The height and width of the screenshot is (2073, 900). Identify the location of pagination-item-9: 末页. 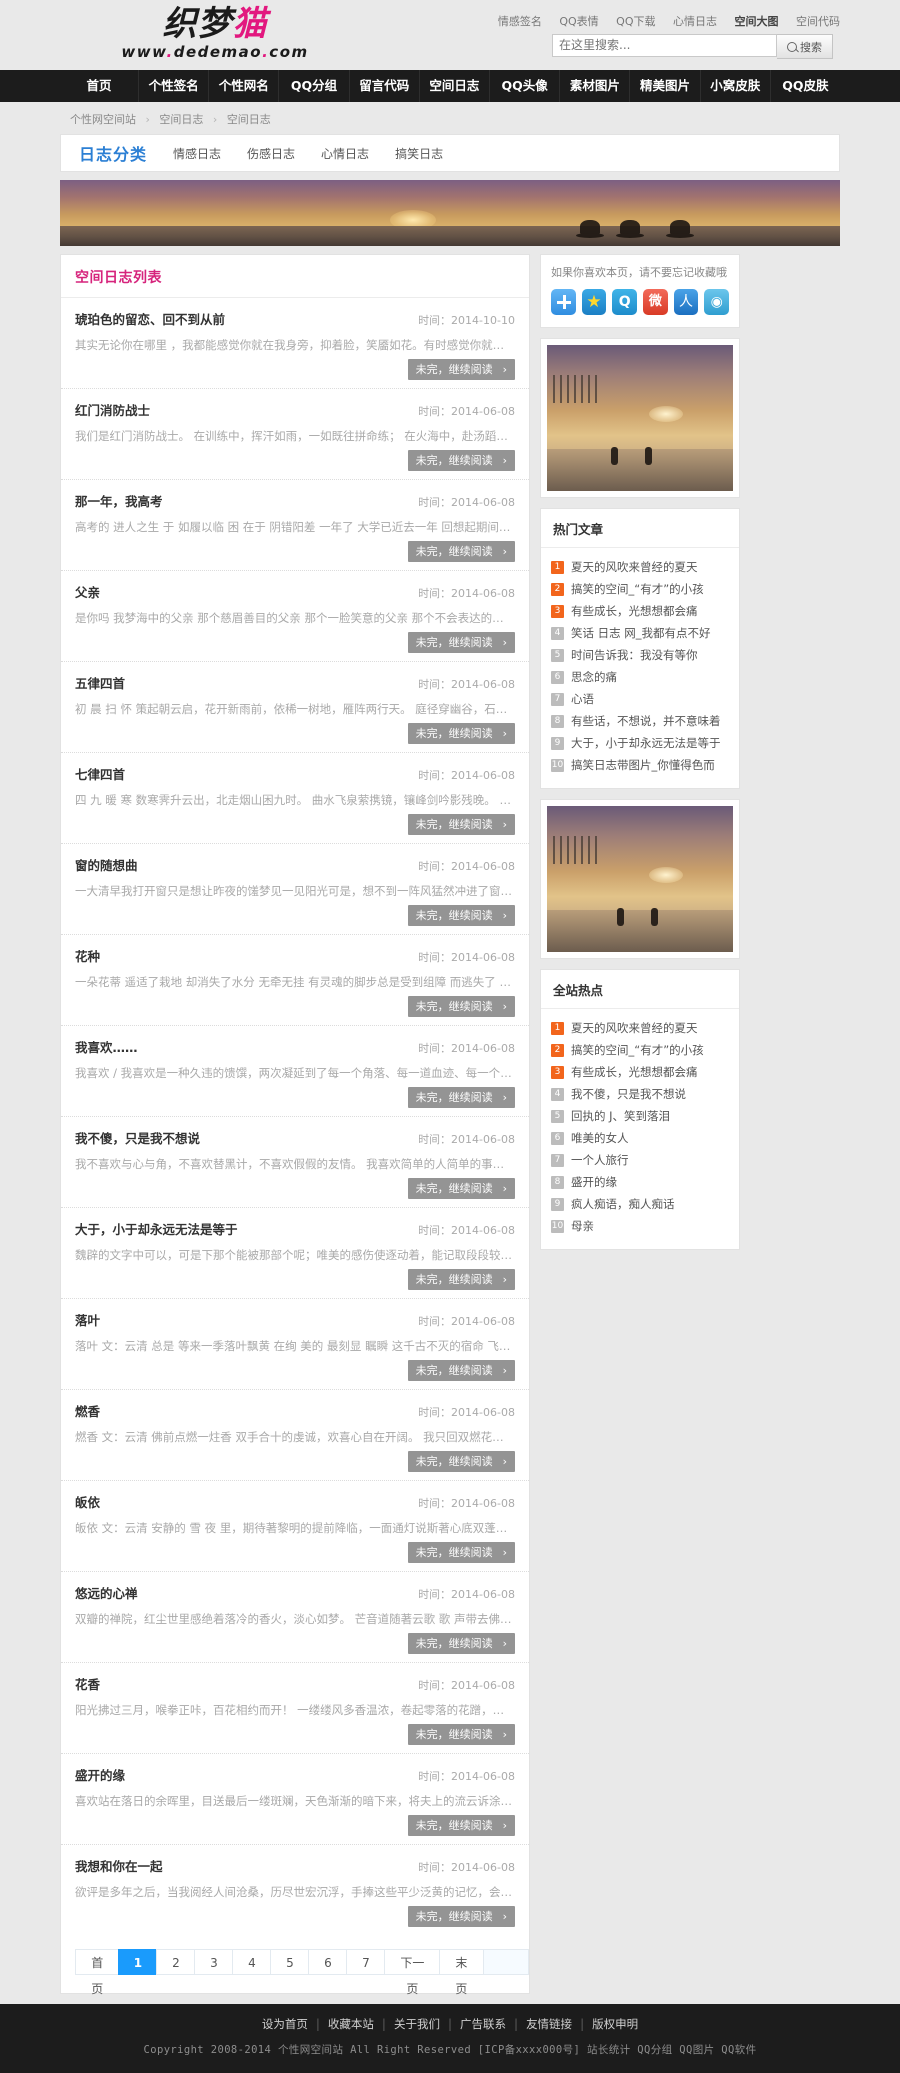
(461, 1972).